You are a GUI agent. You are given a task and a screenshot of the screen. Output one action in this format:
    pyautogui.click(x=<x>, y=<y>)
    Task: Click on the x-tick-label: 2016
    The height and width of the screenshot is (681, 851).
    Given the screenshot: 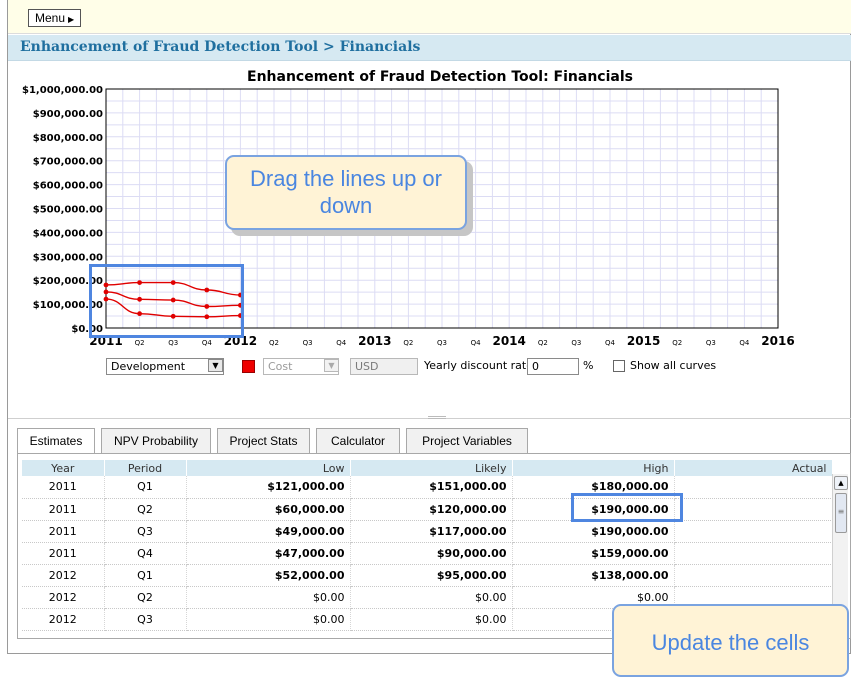 What is the action you would take?
    pyautogui.click(x=777, y=341)
    